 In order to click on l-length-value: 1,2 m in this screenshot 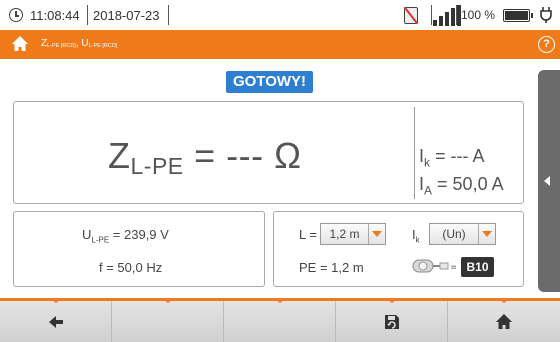, I will do `click(345, 234)`.